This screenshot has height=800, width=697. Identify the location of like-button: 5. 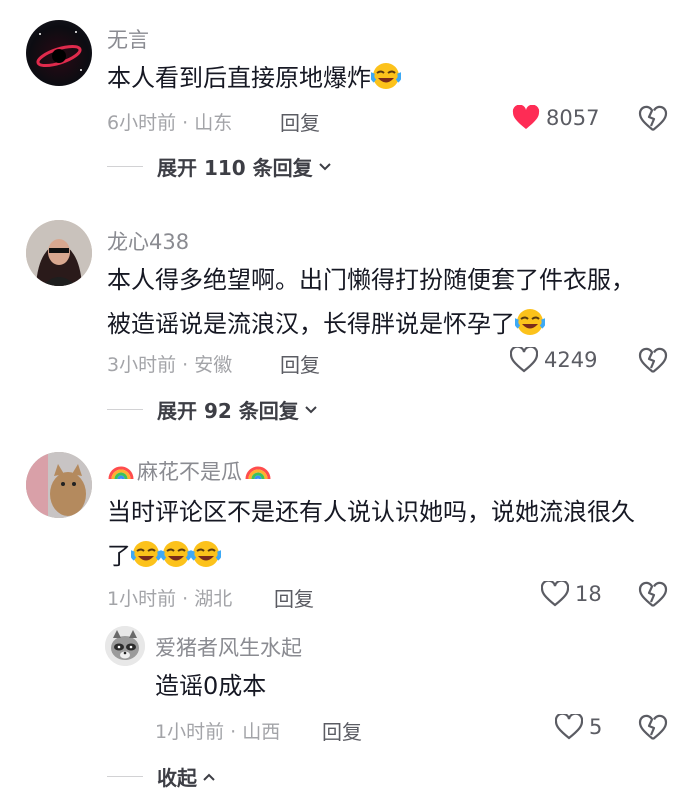
(578, 727).